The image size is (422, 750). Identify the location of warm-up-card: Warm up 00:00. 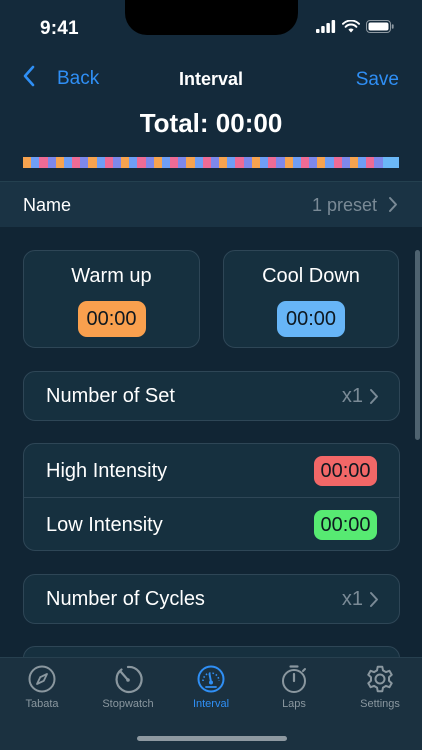
(111, 299).